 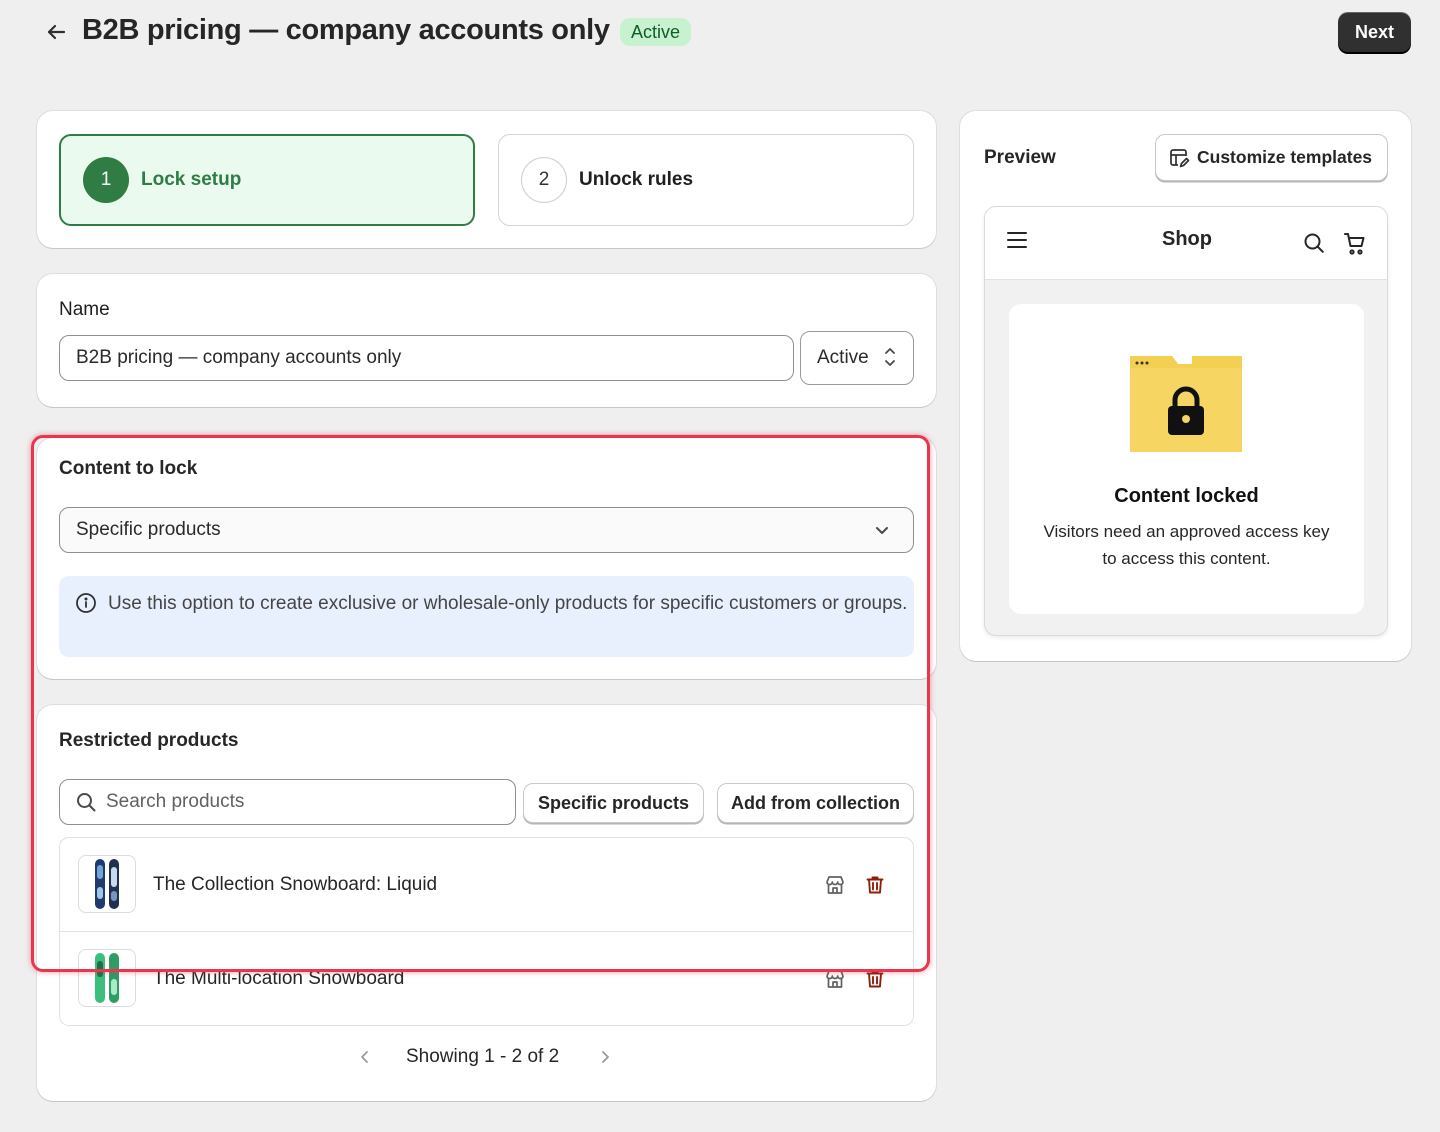 I want to click on content-to-lock-title: Content to lock, so click(x=128, y=468).